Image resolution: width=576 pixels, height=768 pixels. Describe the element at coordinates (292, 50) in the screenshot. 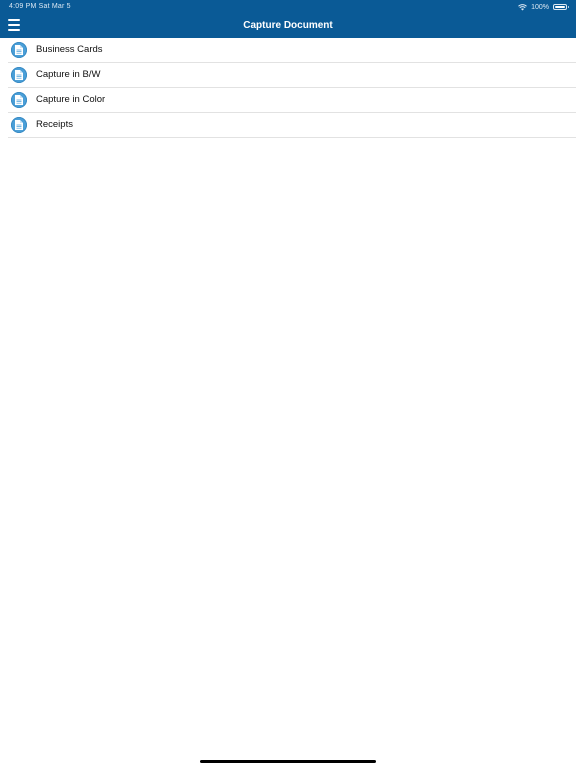

I see `list-item-business-cards: Business Cards` at that location.